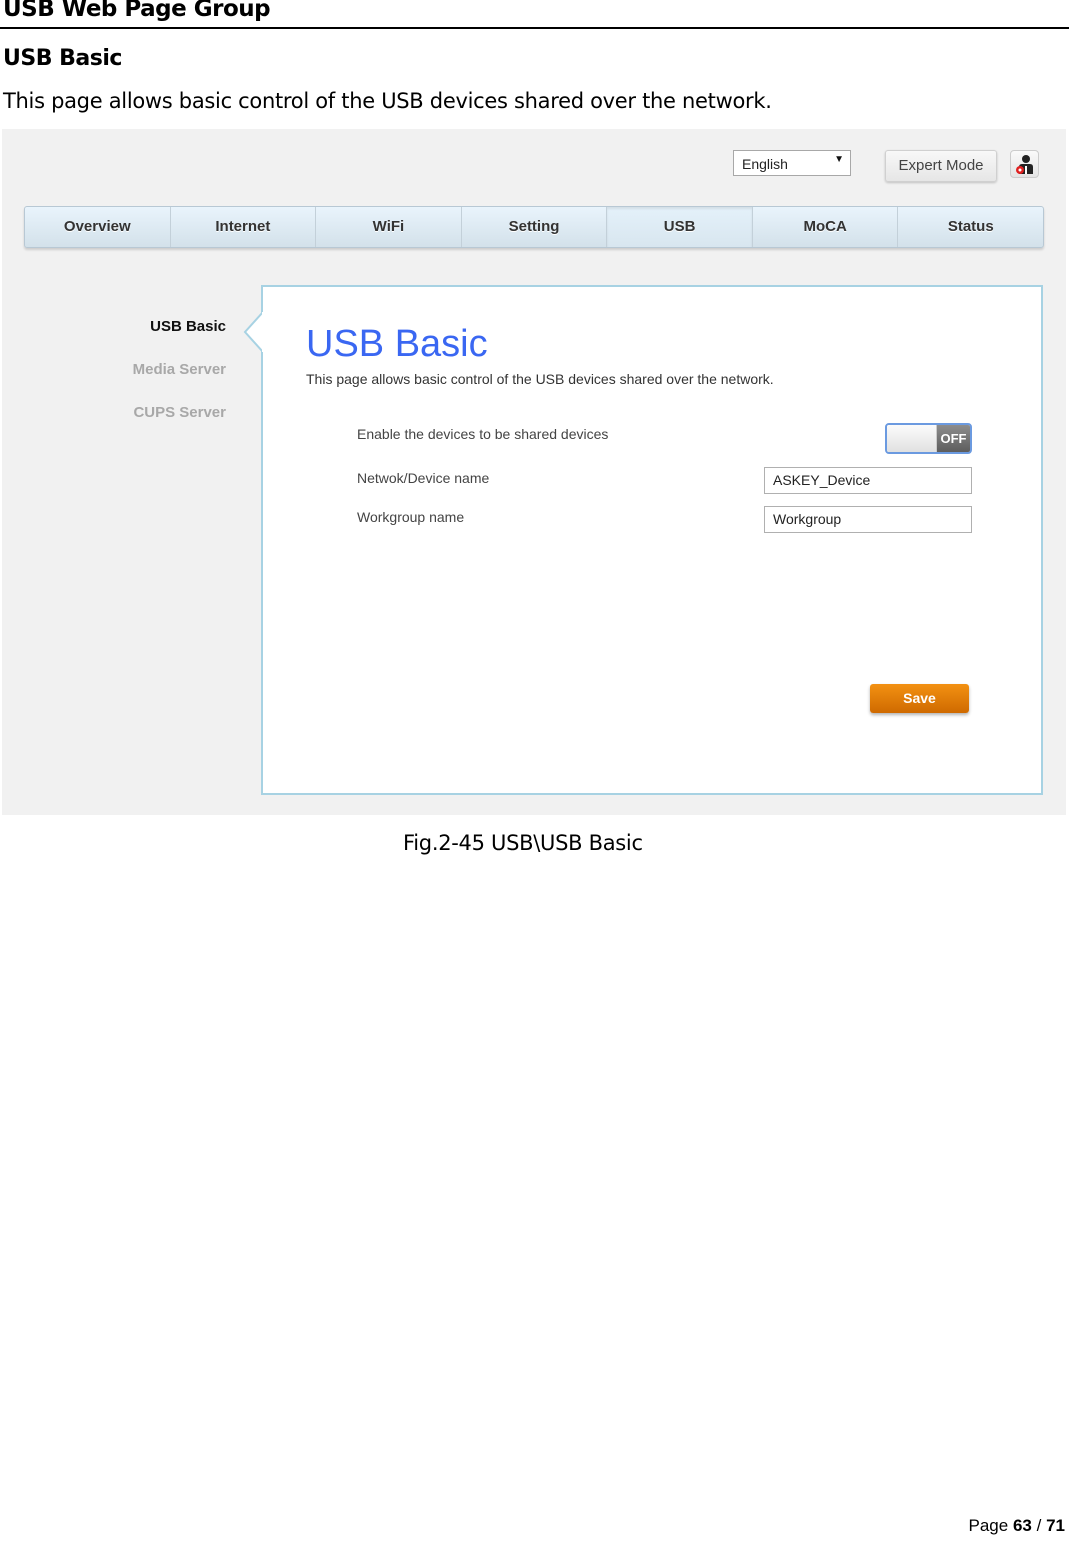  I want to click on language-select: English ▼, so click(792, 163).